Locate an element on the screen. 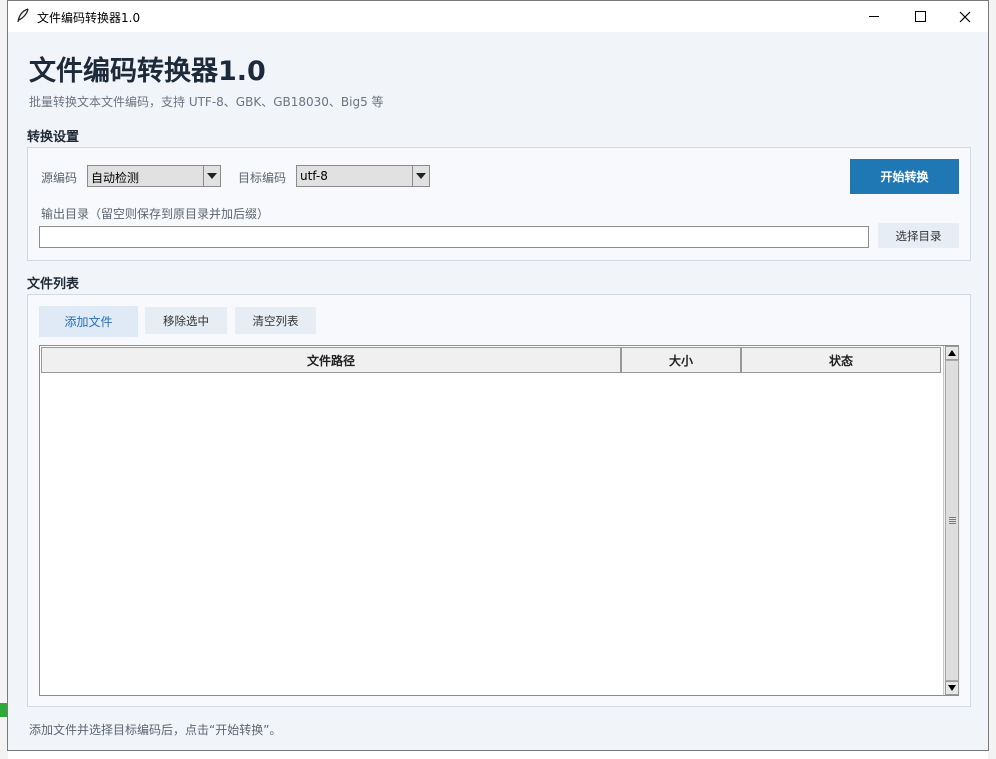 Image resolution: width=996 pixels, height=759 pixels. scroll-down-icon is located at coordinates (952, 688).